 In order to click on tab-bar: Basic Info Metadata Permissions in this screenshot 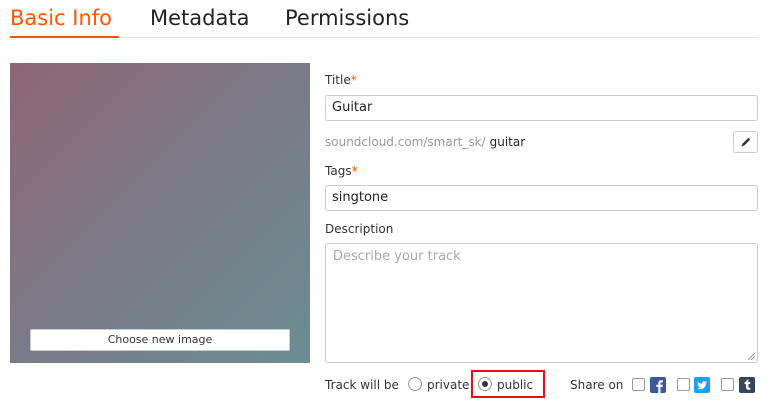, I will do `click(384, 19)`.